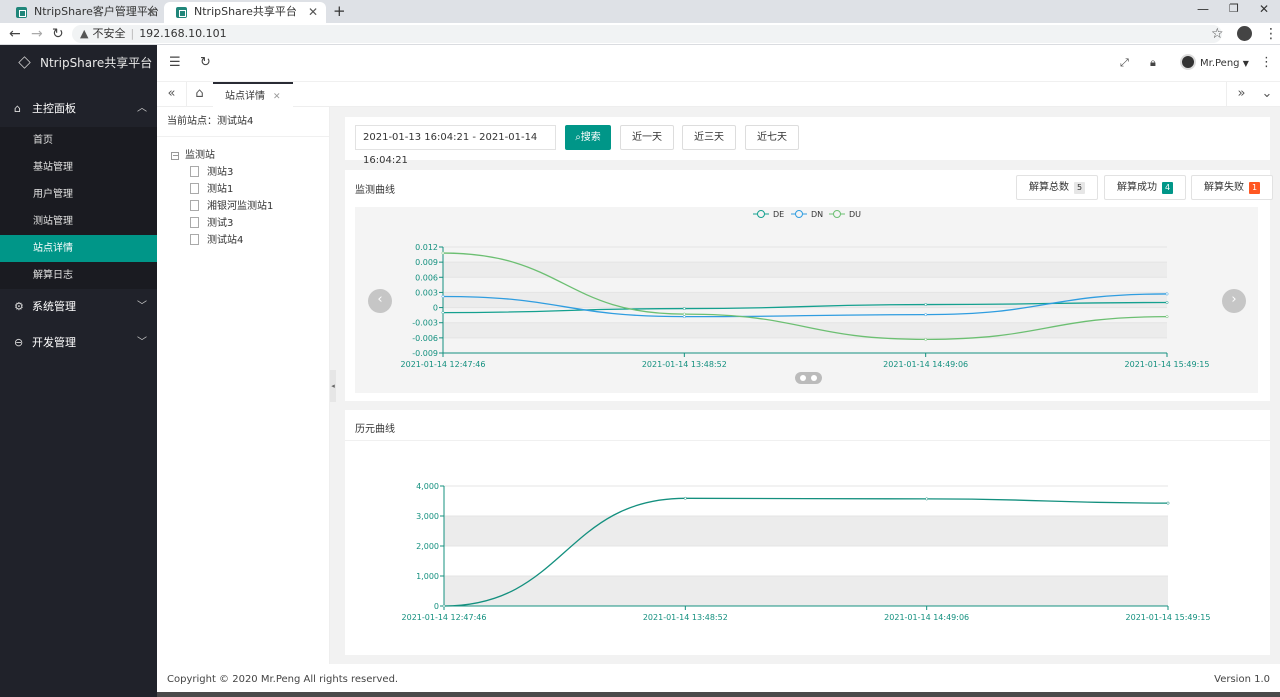 This screenshot has width=1280, height=697. Describe the element at coordinates (1254, 188) in the screenshot. I see `count-badge: 1` at that location.